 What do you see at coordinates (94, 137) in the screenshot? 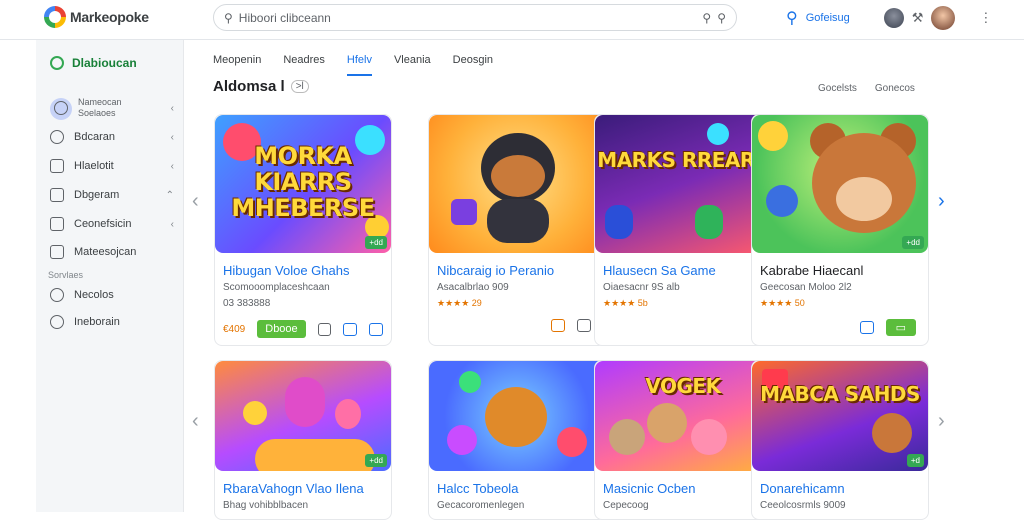
I see `sidebar-item-label: Bdcaran` at bounding box center [94, 137].